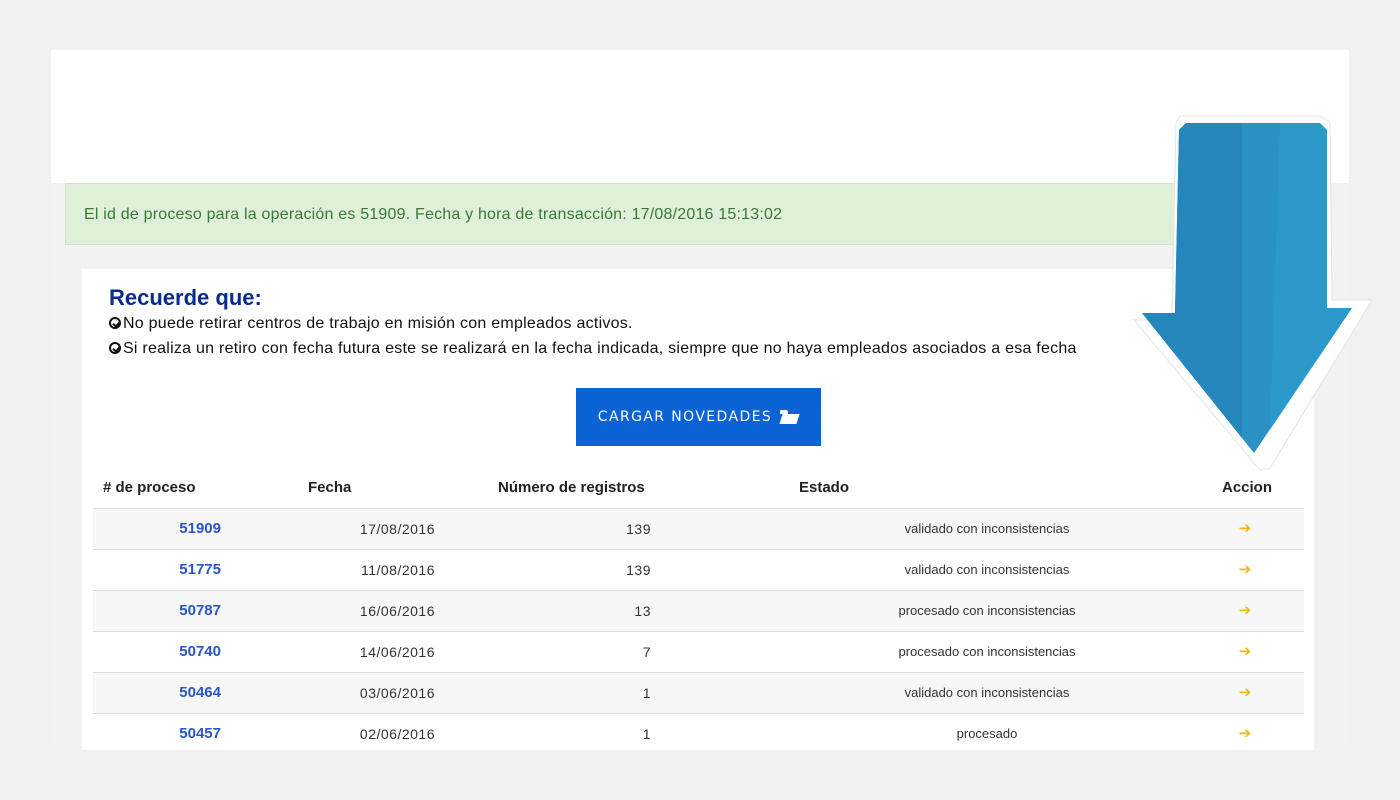 The image size is (1400, 800). I want to click on down-arrow-icon, so click(1252, 293).